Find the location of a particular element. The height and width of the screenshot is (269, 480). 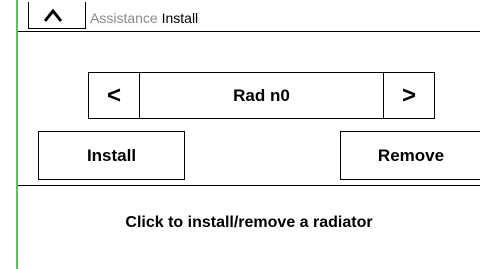

page-title: Assistance Install is located at coordinates (144, 18).